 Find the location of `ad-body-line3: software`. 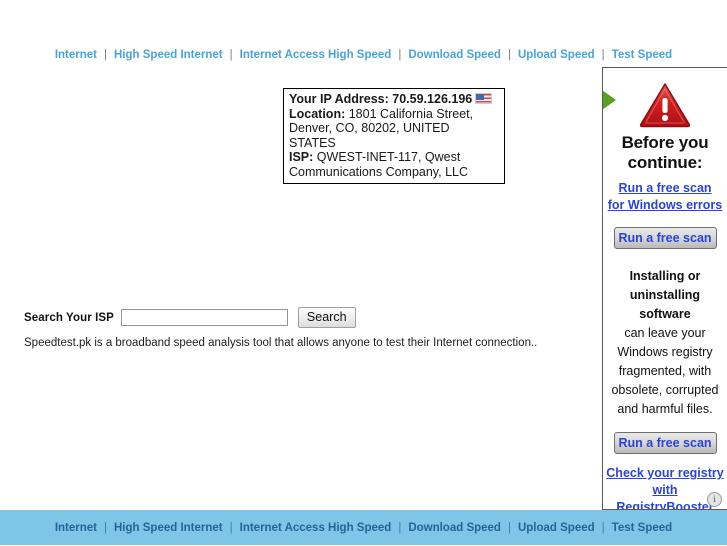

ad-body-line3: software is located at coordinates (665, 314).